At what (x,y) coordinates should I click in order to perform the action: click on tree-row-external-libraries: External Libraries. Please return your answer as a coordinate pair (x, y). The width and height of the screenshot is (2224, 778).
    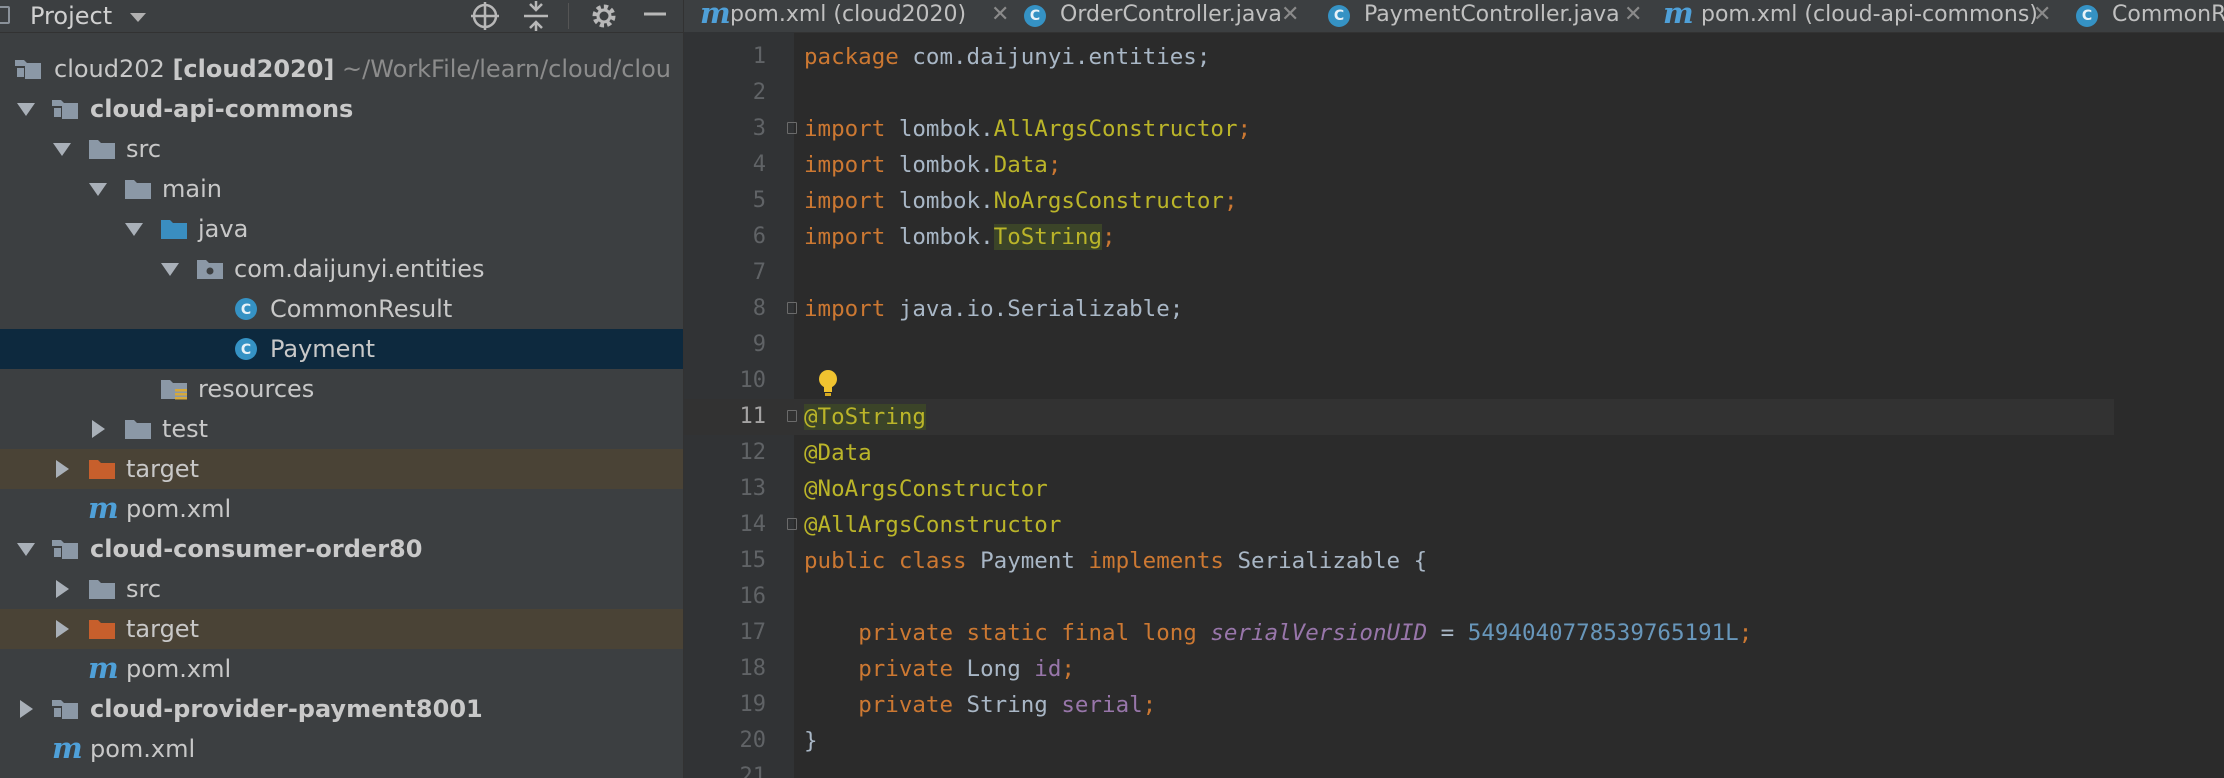
    Looking at the image, I should click on (341, 773).